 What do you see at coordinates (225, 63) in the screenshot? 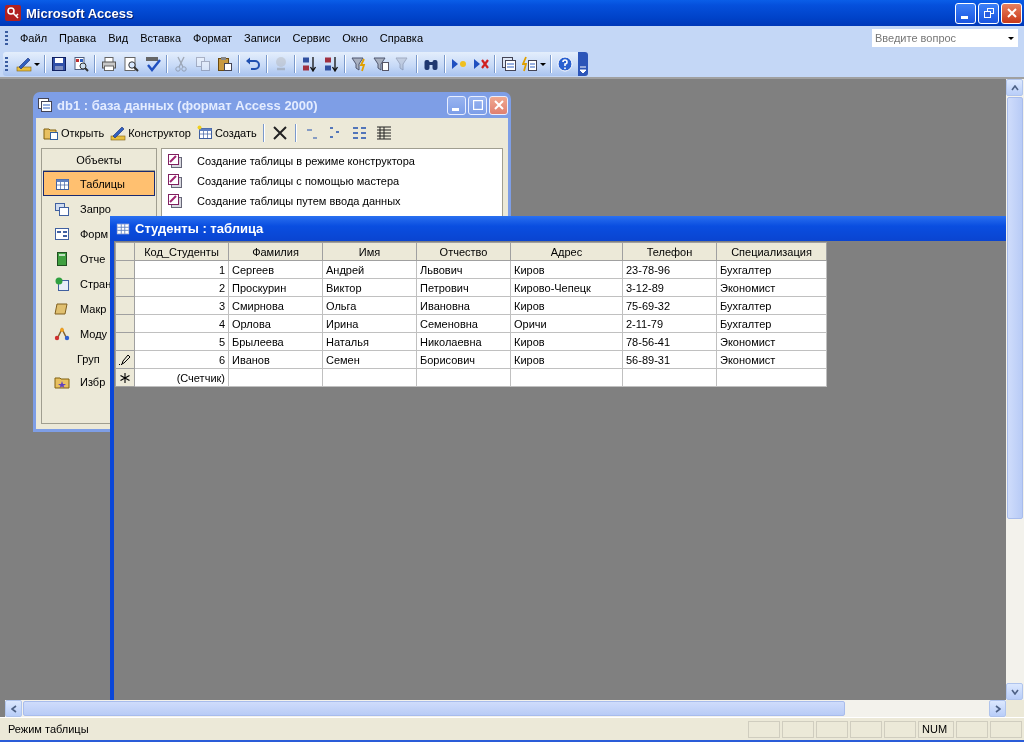
I see `paste-icon` at bounding box center [225, 63].